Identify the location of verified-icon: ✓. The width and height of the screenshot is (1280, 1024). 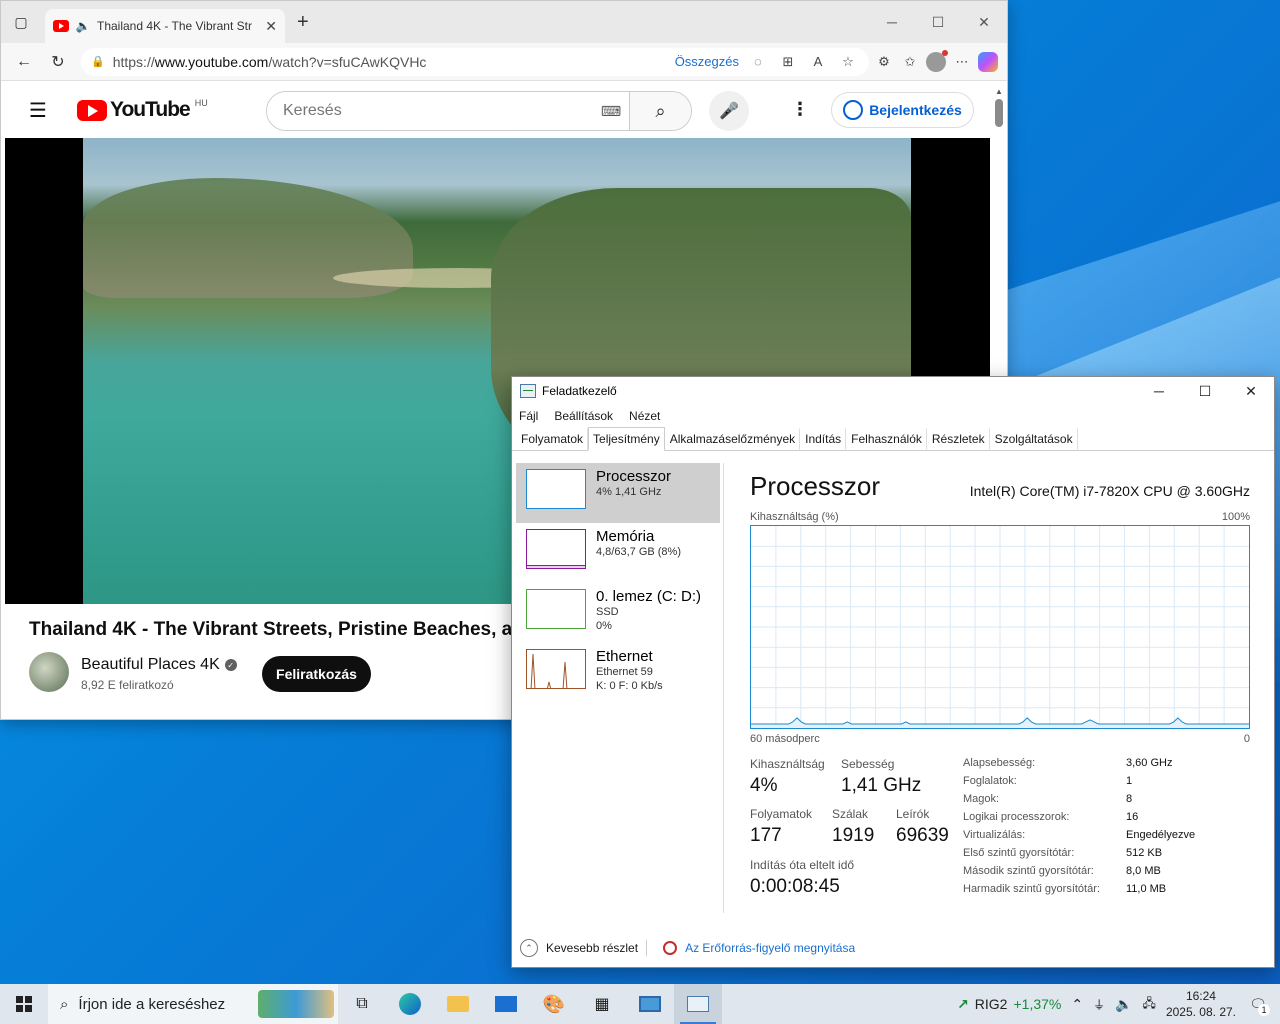
(230, 665).